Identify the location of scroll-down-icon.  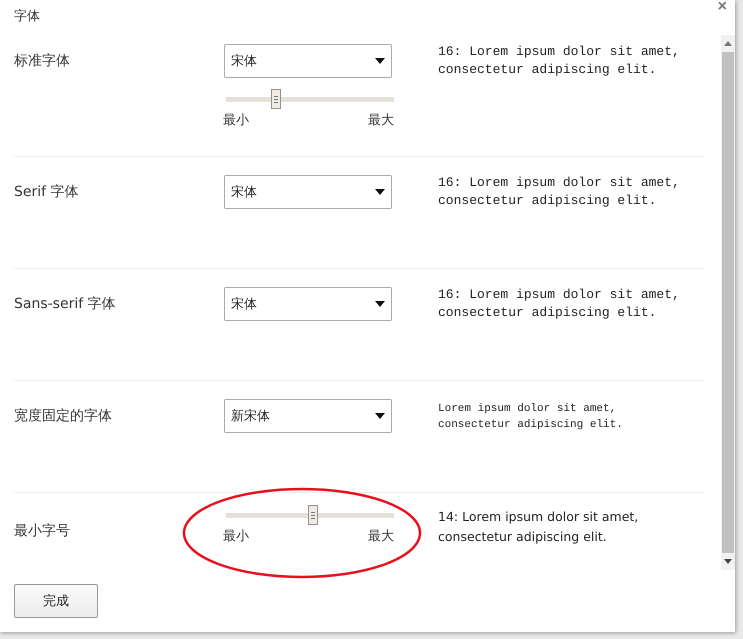
(728, 561).